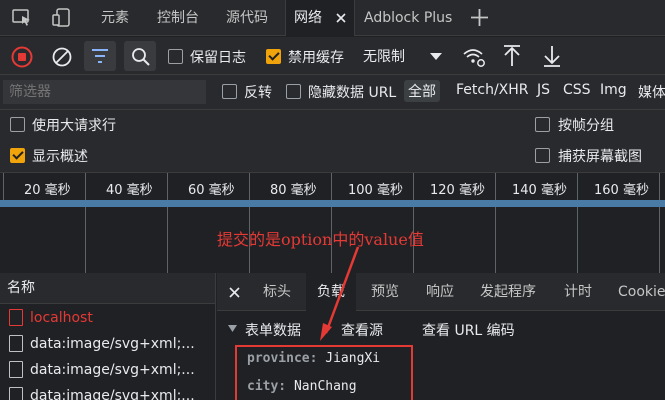 The height and width of the screenshot is (400, 665). I want to click on filter-input, so click(104, 92).